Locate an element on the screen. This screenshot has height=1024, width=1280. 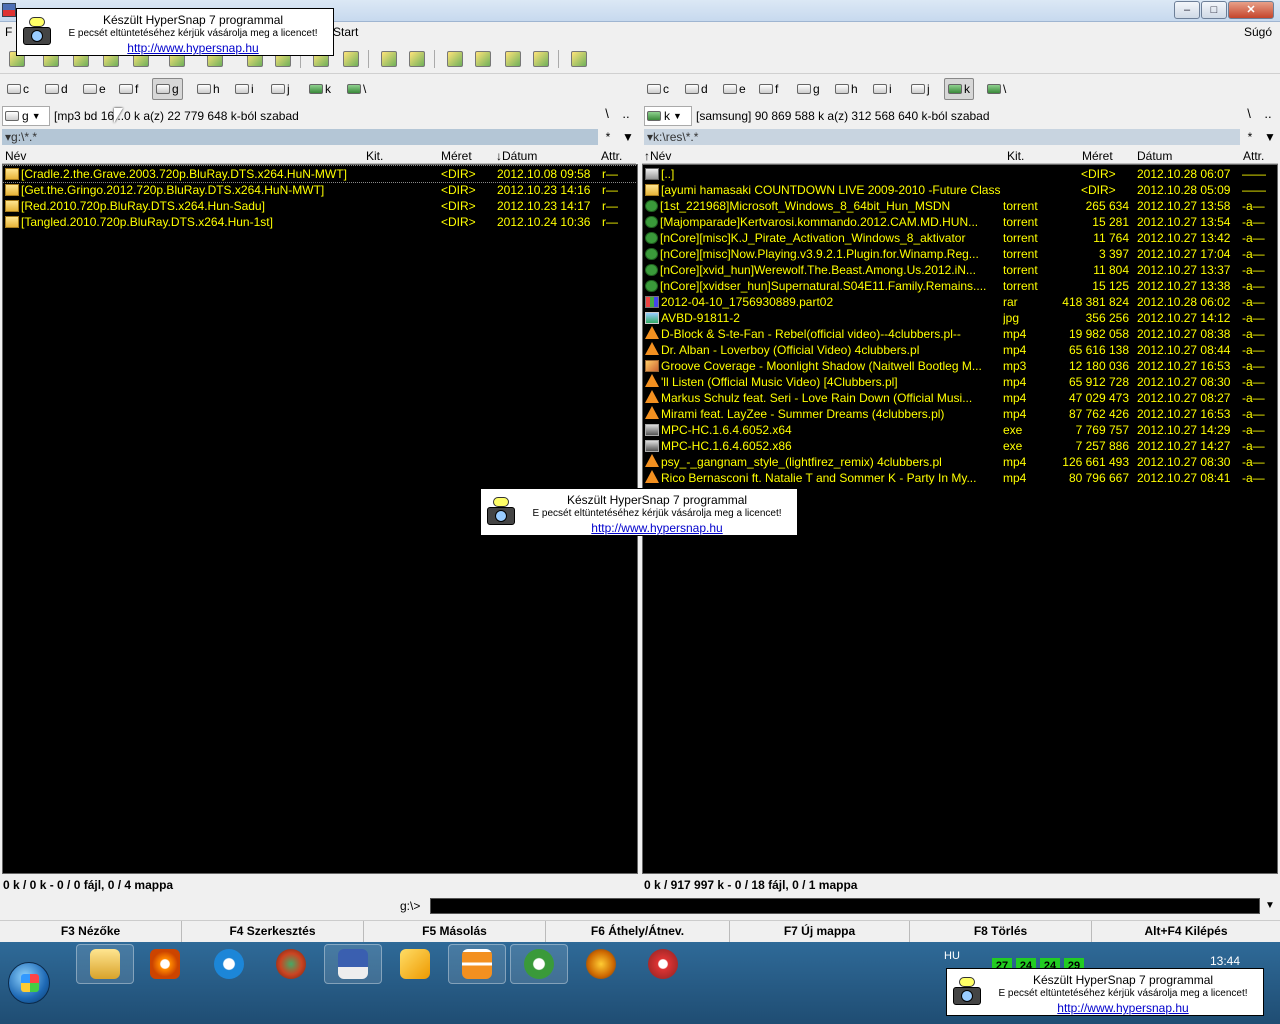
menu-start: Start is located at coordinates (345, 32).